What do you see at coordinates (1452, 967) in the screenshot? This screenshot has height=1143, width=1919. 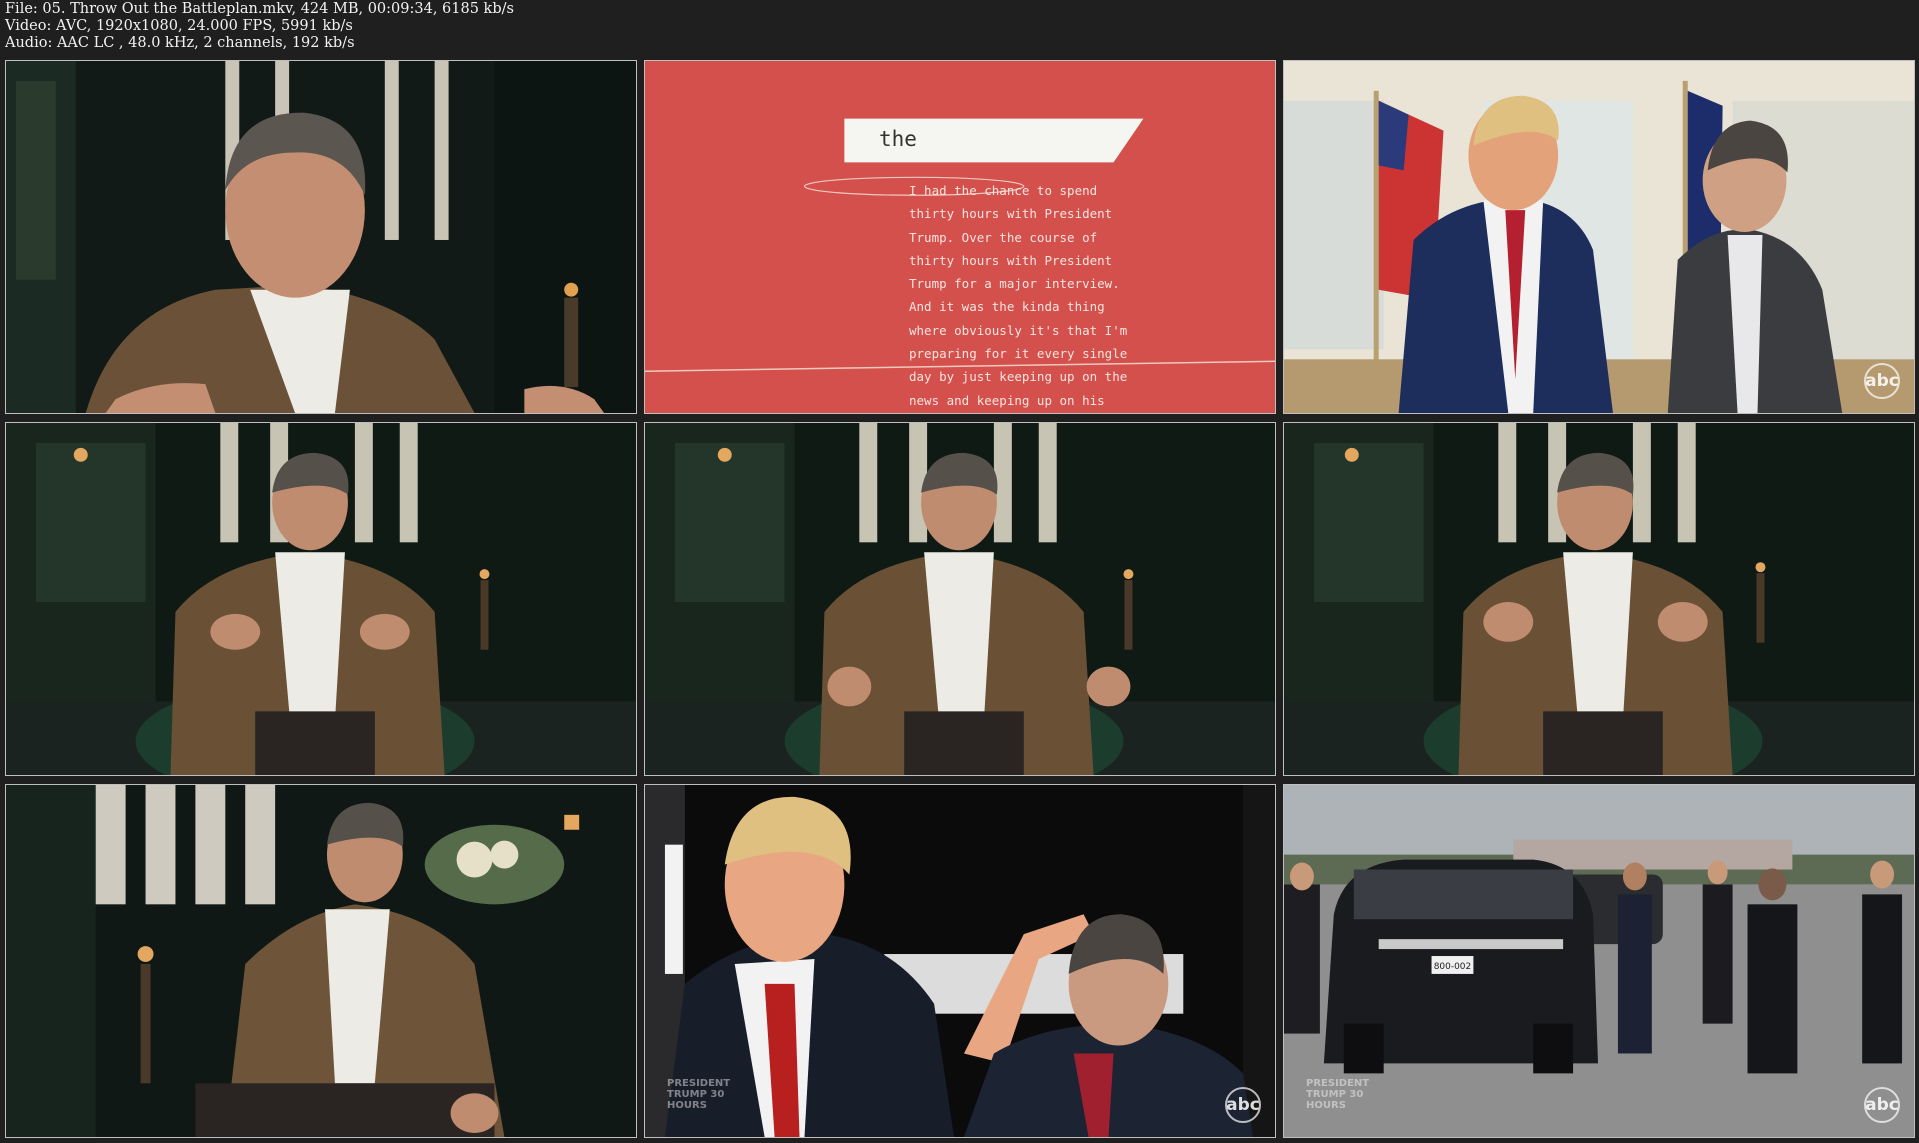 I see `license-plate: 800-002` at bounding box center [1452, 967].